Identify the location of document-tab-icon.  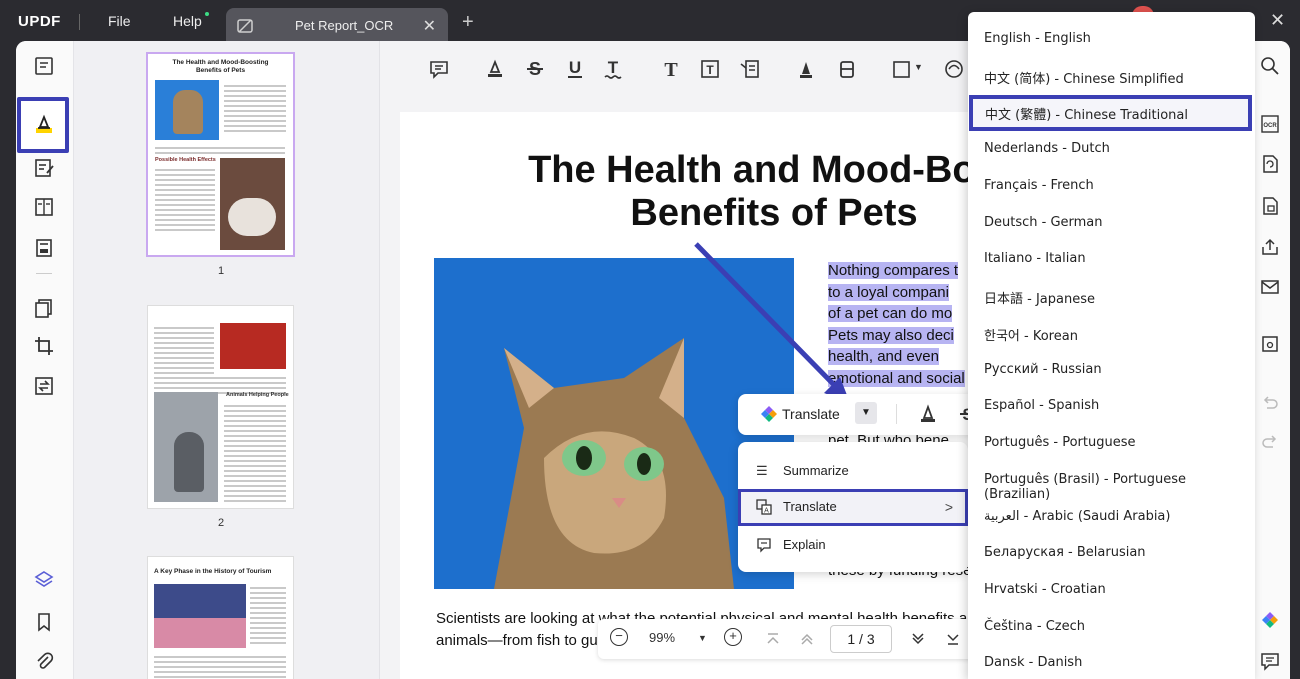
(245, 26).